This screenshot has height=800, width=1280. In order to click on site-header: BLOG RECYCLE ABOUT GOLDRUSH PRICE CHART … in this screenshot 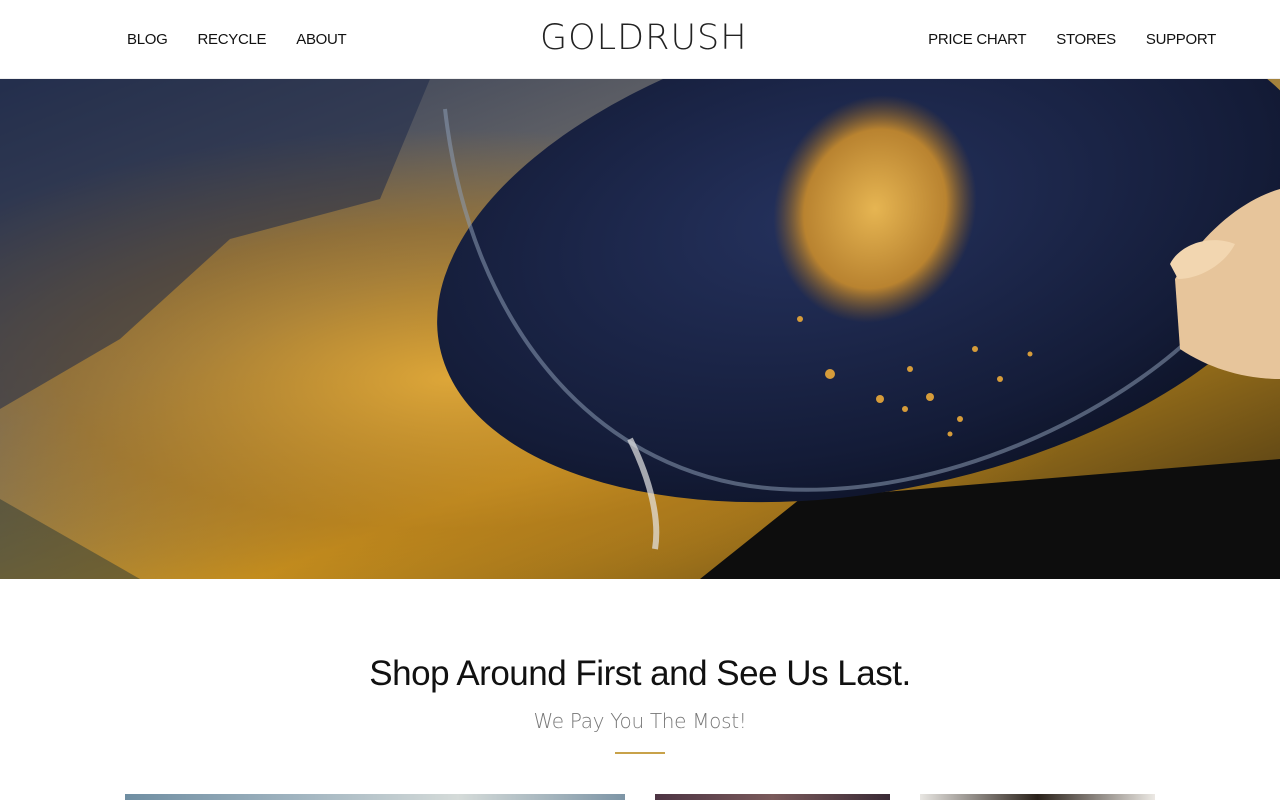, I will do `click(640, 39)`.